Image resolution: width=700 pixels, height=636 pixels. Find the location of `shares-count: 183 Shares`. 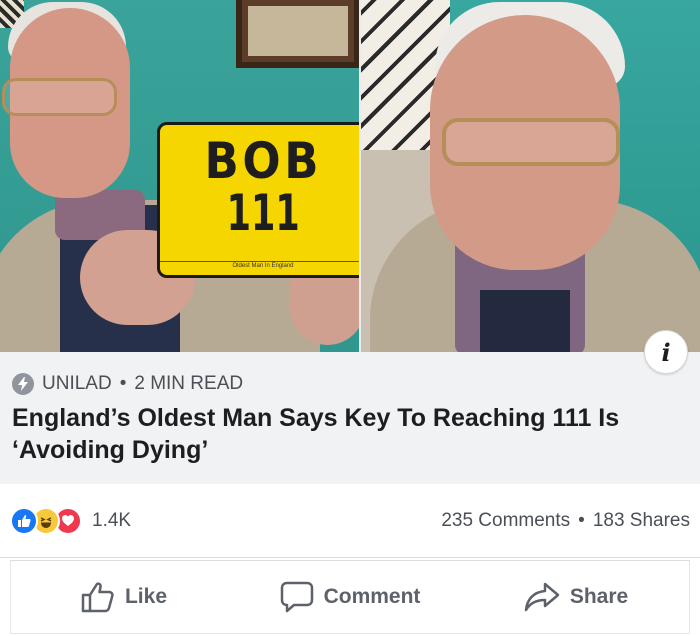

shares-count: 183 Shares is located at coordinates (641, 521).